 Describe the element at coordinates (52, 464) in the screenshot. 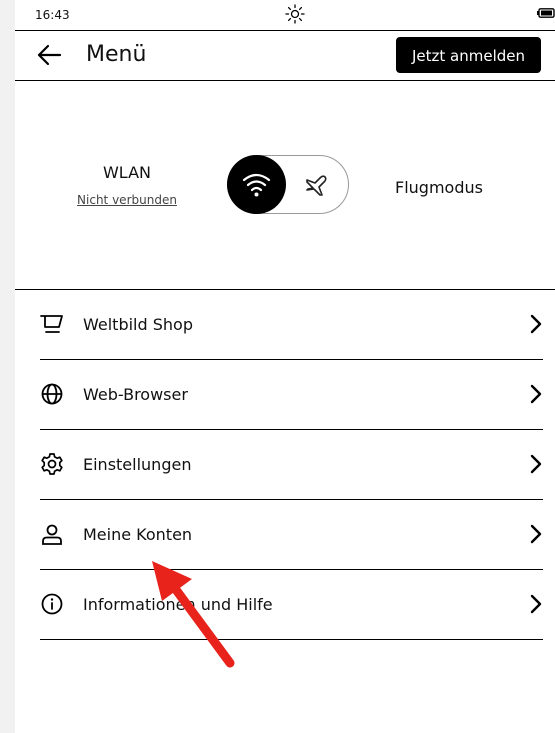

I see `gear-icon` at that location.